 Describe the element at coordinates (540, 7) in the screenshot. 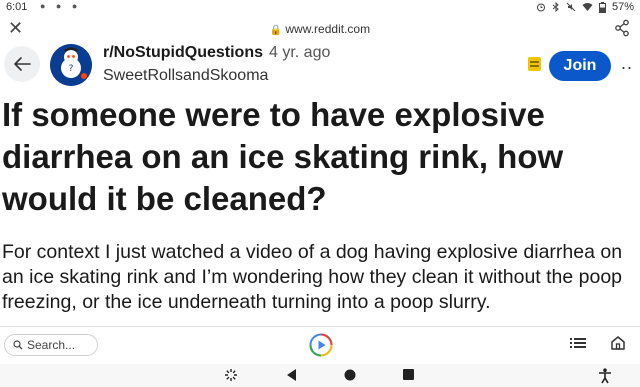

I see `alarm-icon` at that location.